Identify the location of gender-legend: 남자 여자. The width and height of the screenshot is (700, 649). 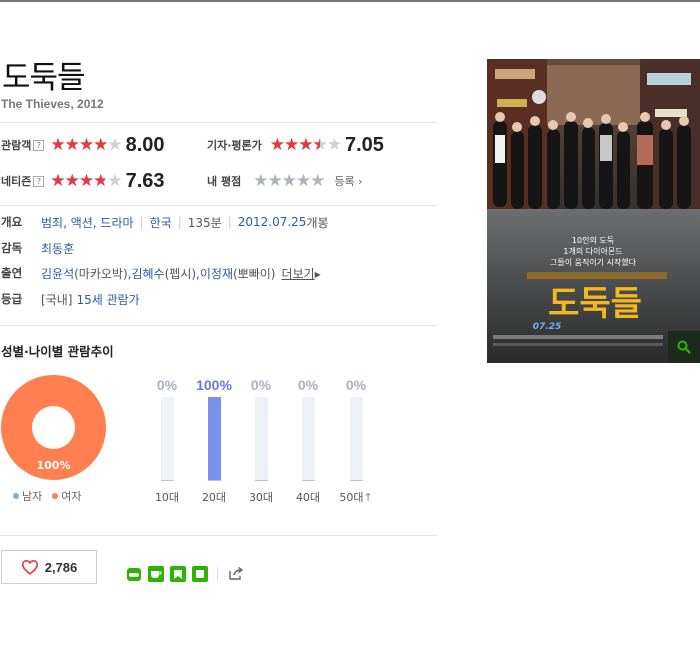
(52, 496).